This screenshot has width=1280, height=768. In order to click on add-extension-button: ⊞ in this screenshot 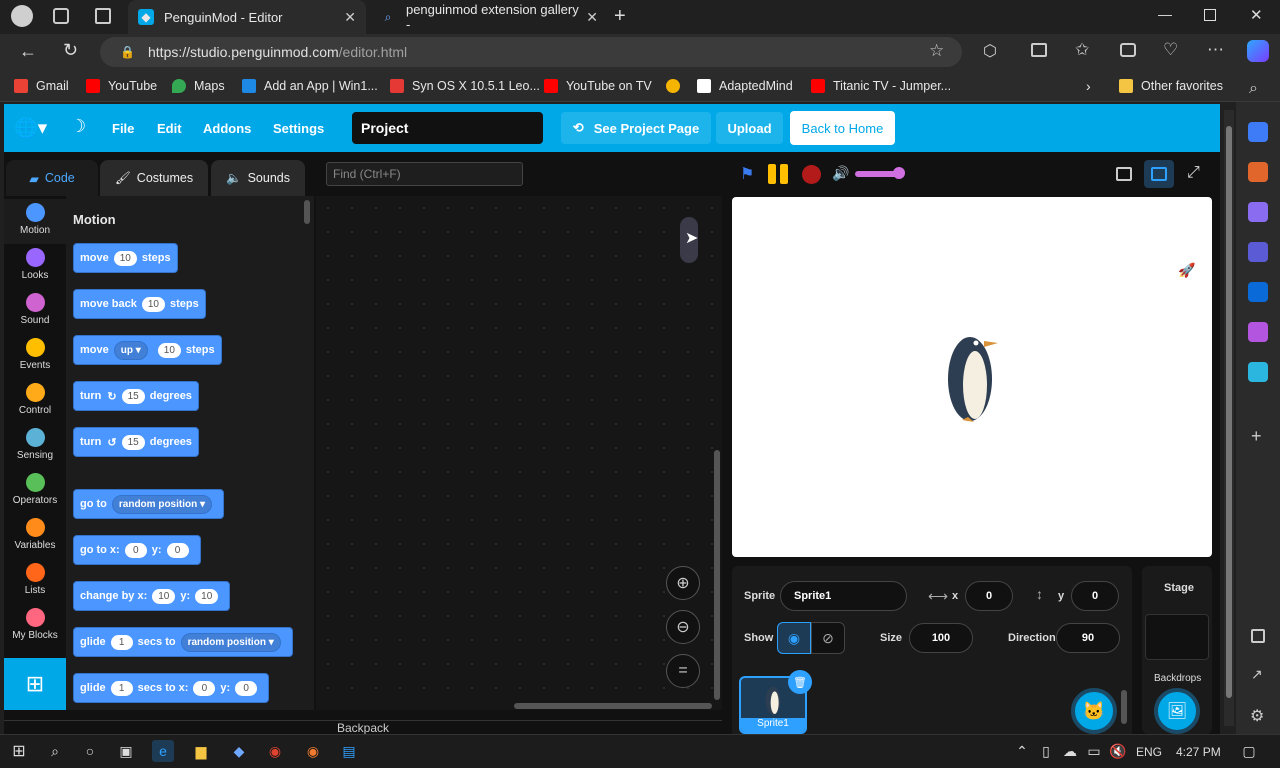, I will do `click(35, 684)`.